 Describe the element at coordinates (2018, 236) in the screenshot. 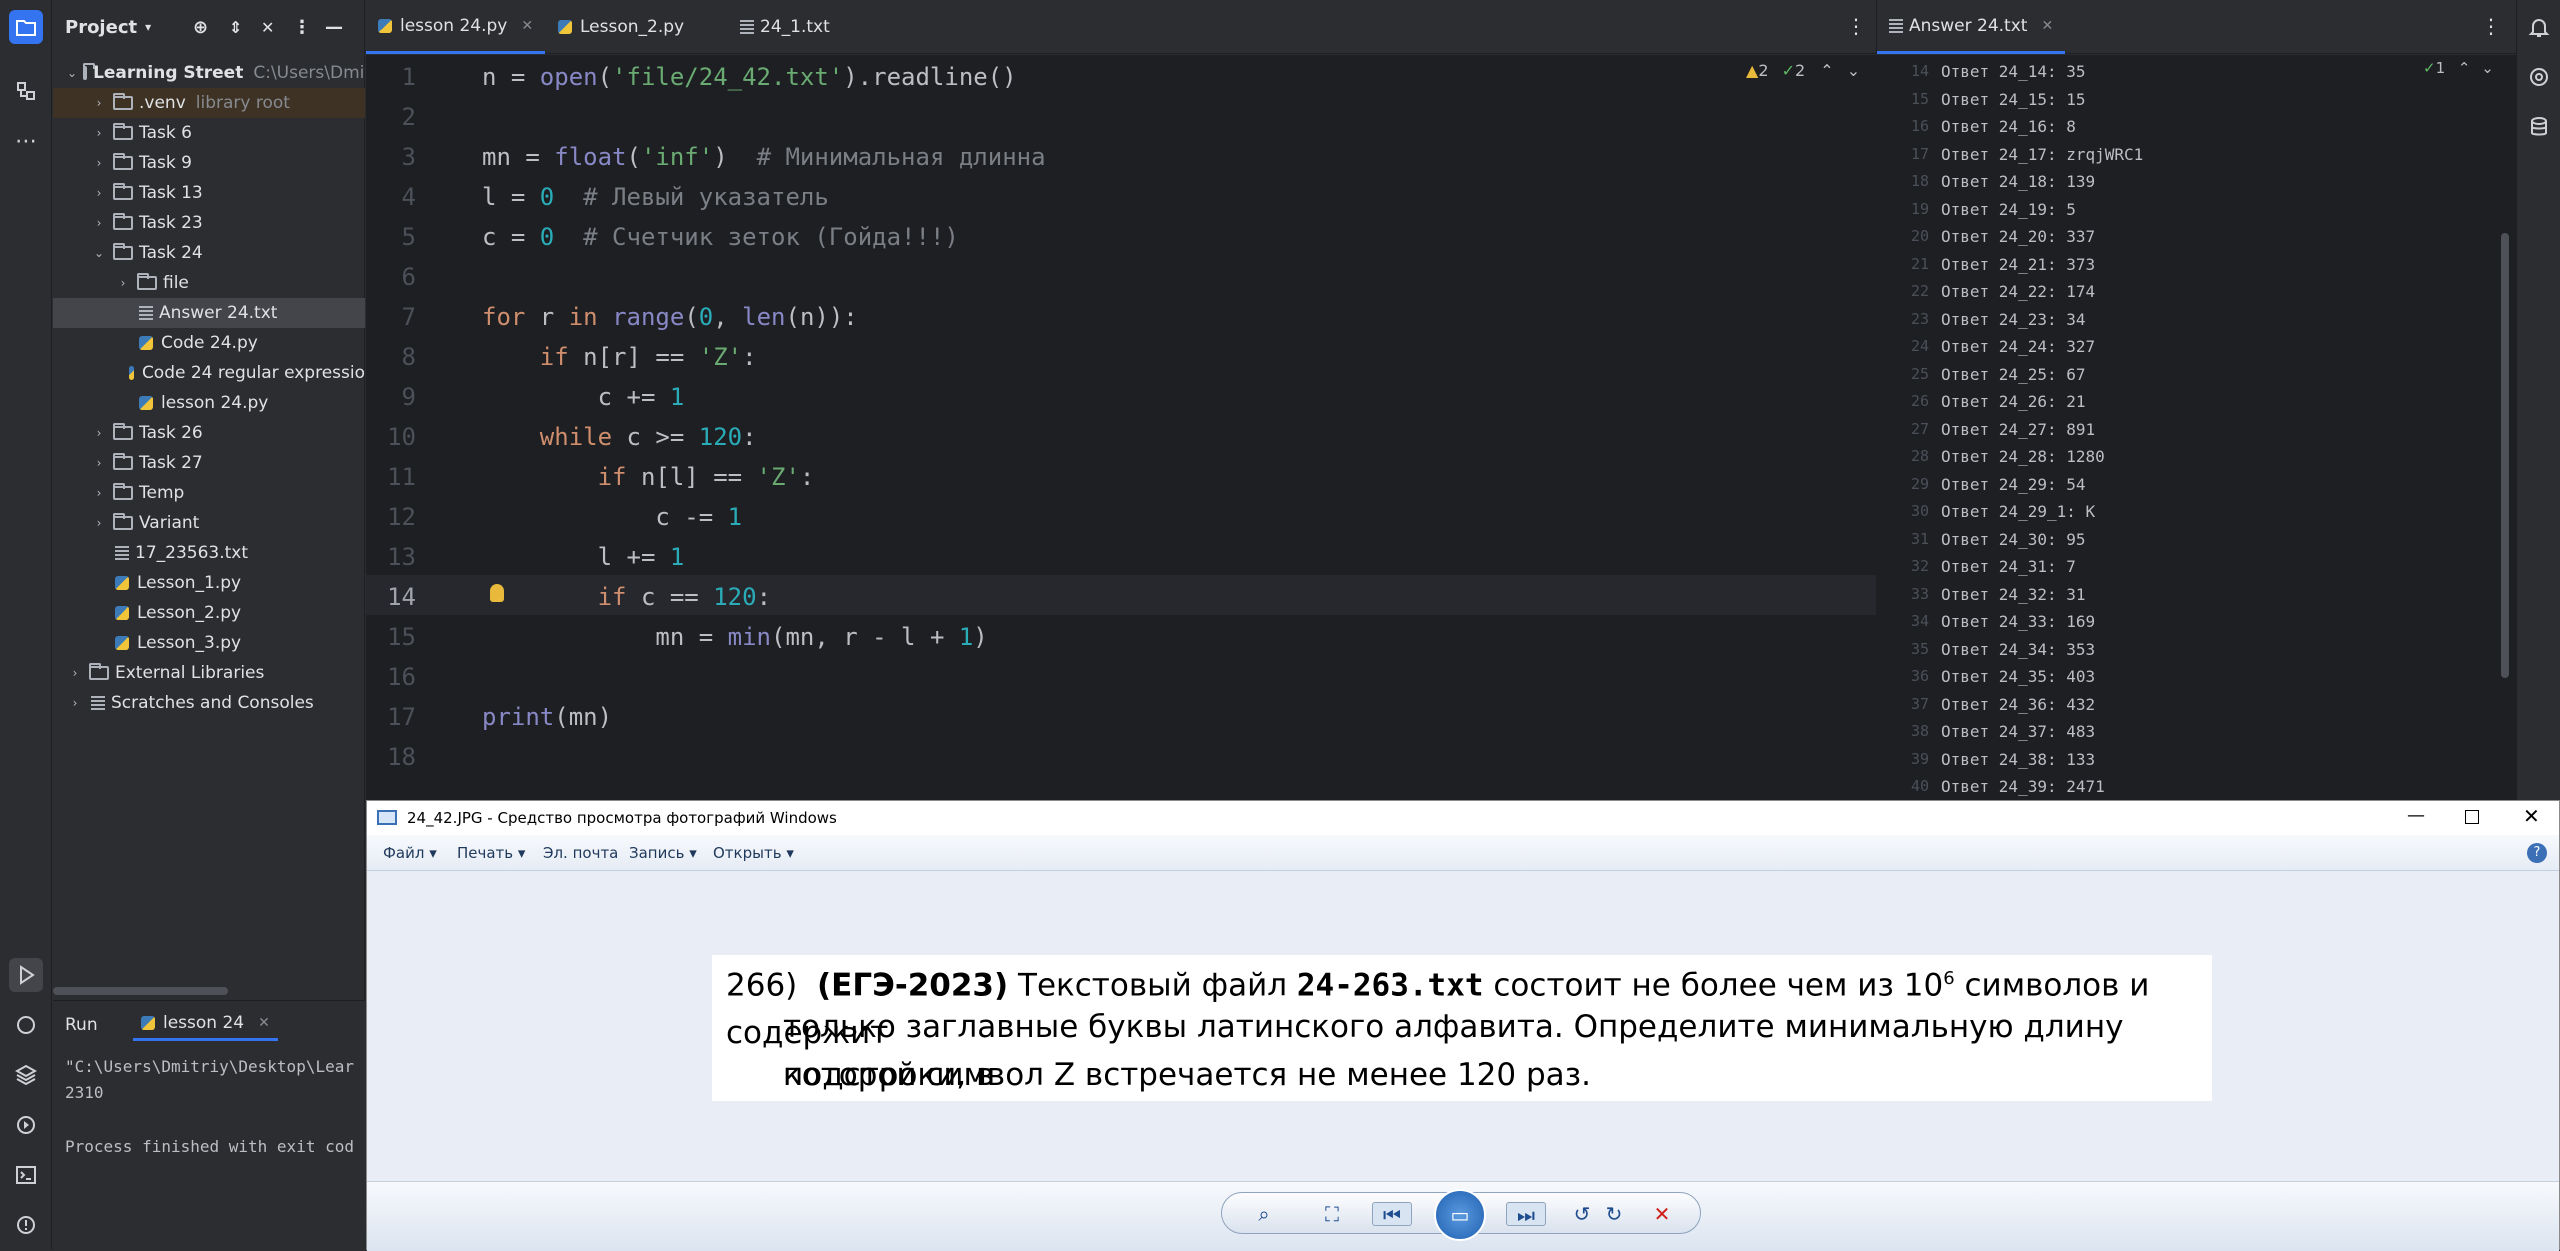

I see `answer-line: Ответ 24_20: 337` at that location.